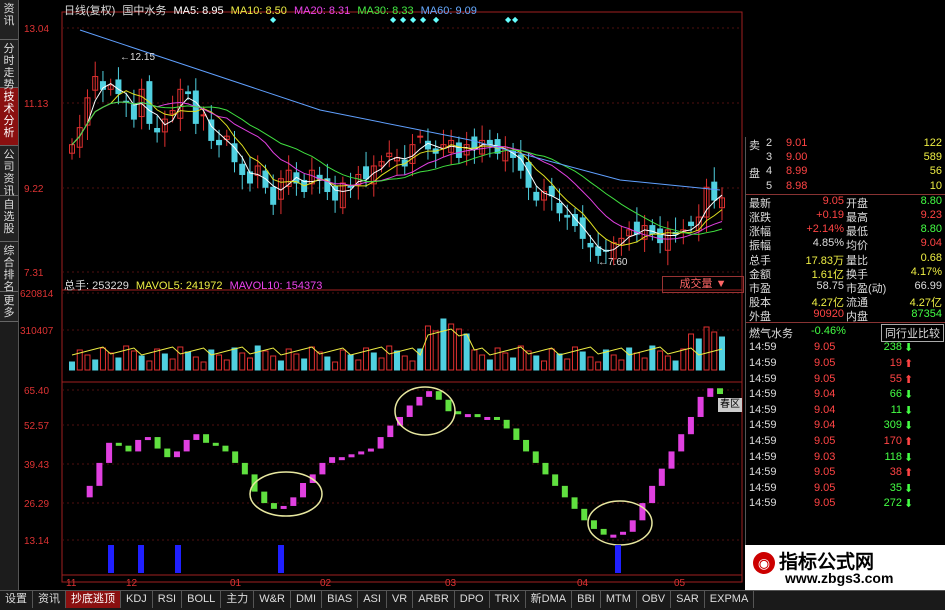 This screenshot has height=610, width=945. What do you see at coordinates (93, 599) in the screenshot?
I see `tab-抄底逃顶: 抄底逃顶` at bounding box center [93, 599].